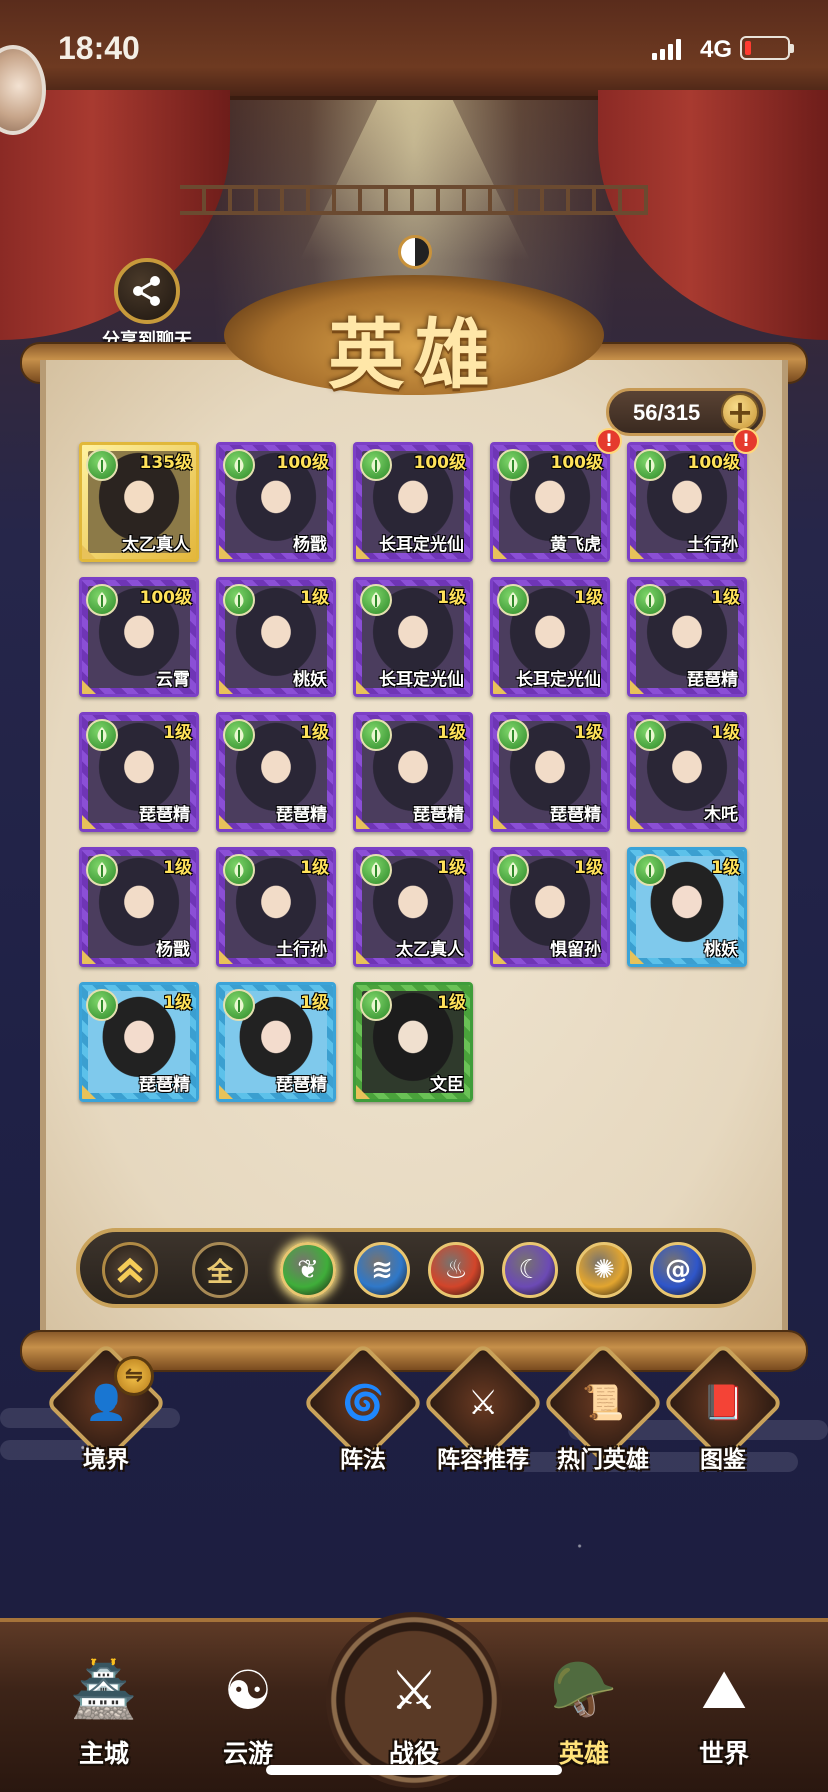  Describe the element at coordinates (220, 1270) in the screenshot. I see `filter-all-button: 全` at that location.